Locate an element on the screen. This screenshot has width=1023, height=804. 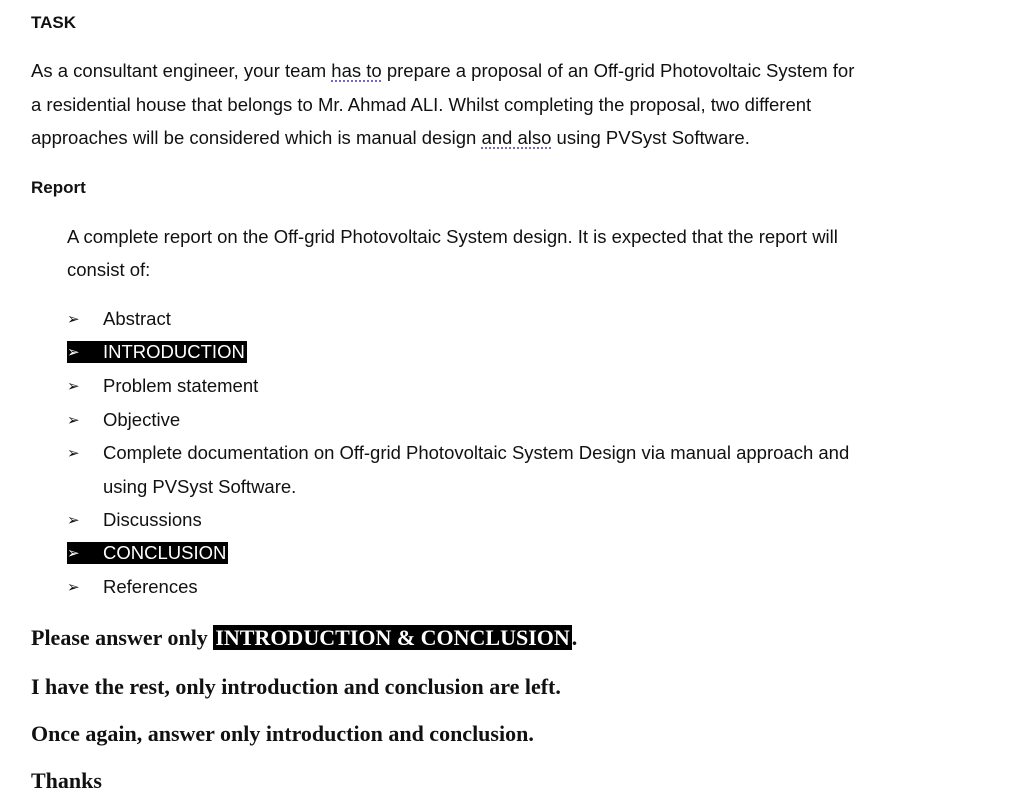
task-heading: TASK is located at coordinates (54, 22).